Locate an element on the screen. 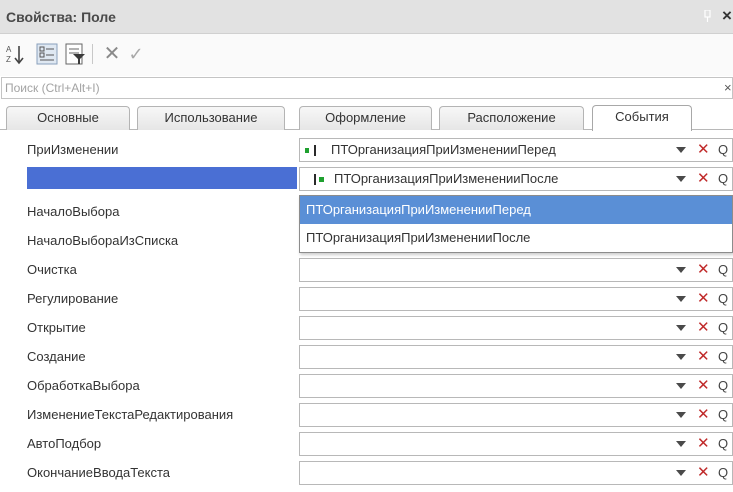 The width and height of the screenshot is (733, 492). pin-icon is located at coordinates (707, 16).